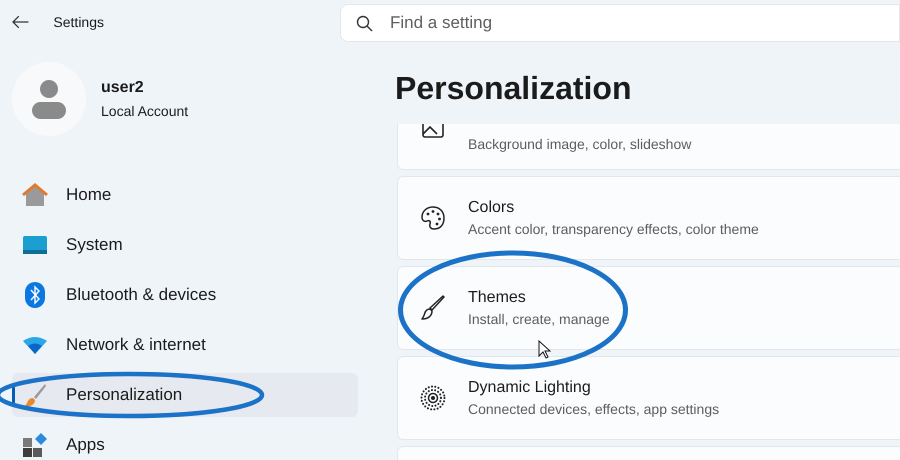 The image size is (900, 460). Describe the element at coordinates (539, 319) in the screenshot. I see `card-description: Install, create, manage` at that location.